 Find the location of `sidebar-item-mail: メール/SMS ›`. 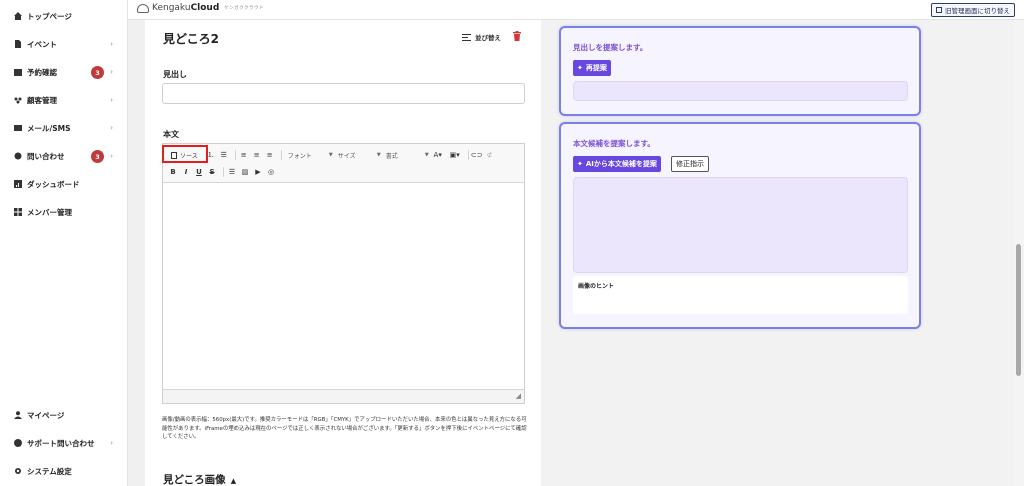

sidebar-item-mail: メール/SMS › is located at coordinates (66, 128).